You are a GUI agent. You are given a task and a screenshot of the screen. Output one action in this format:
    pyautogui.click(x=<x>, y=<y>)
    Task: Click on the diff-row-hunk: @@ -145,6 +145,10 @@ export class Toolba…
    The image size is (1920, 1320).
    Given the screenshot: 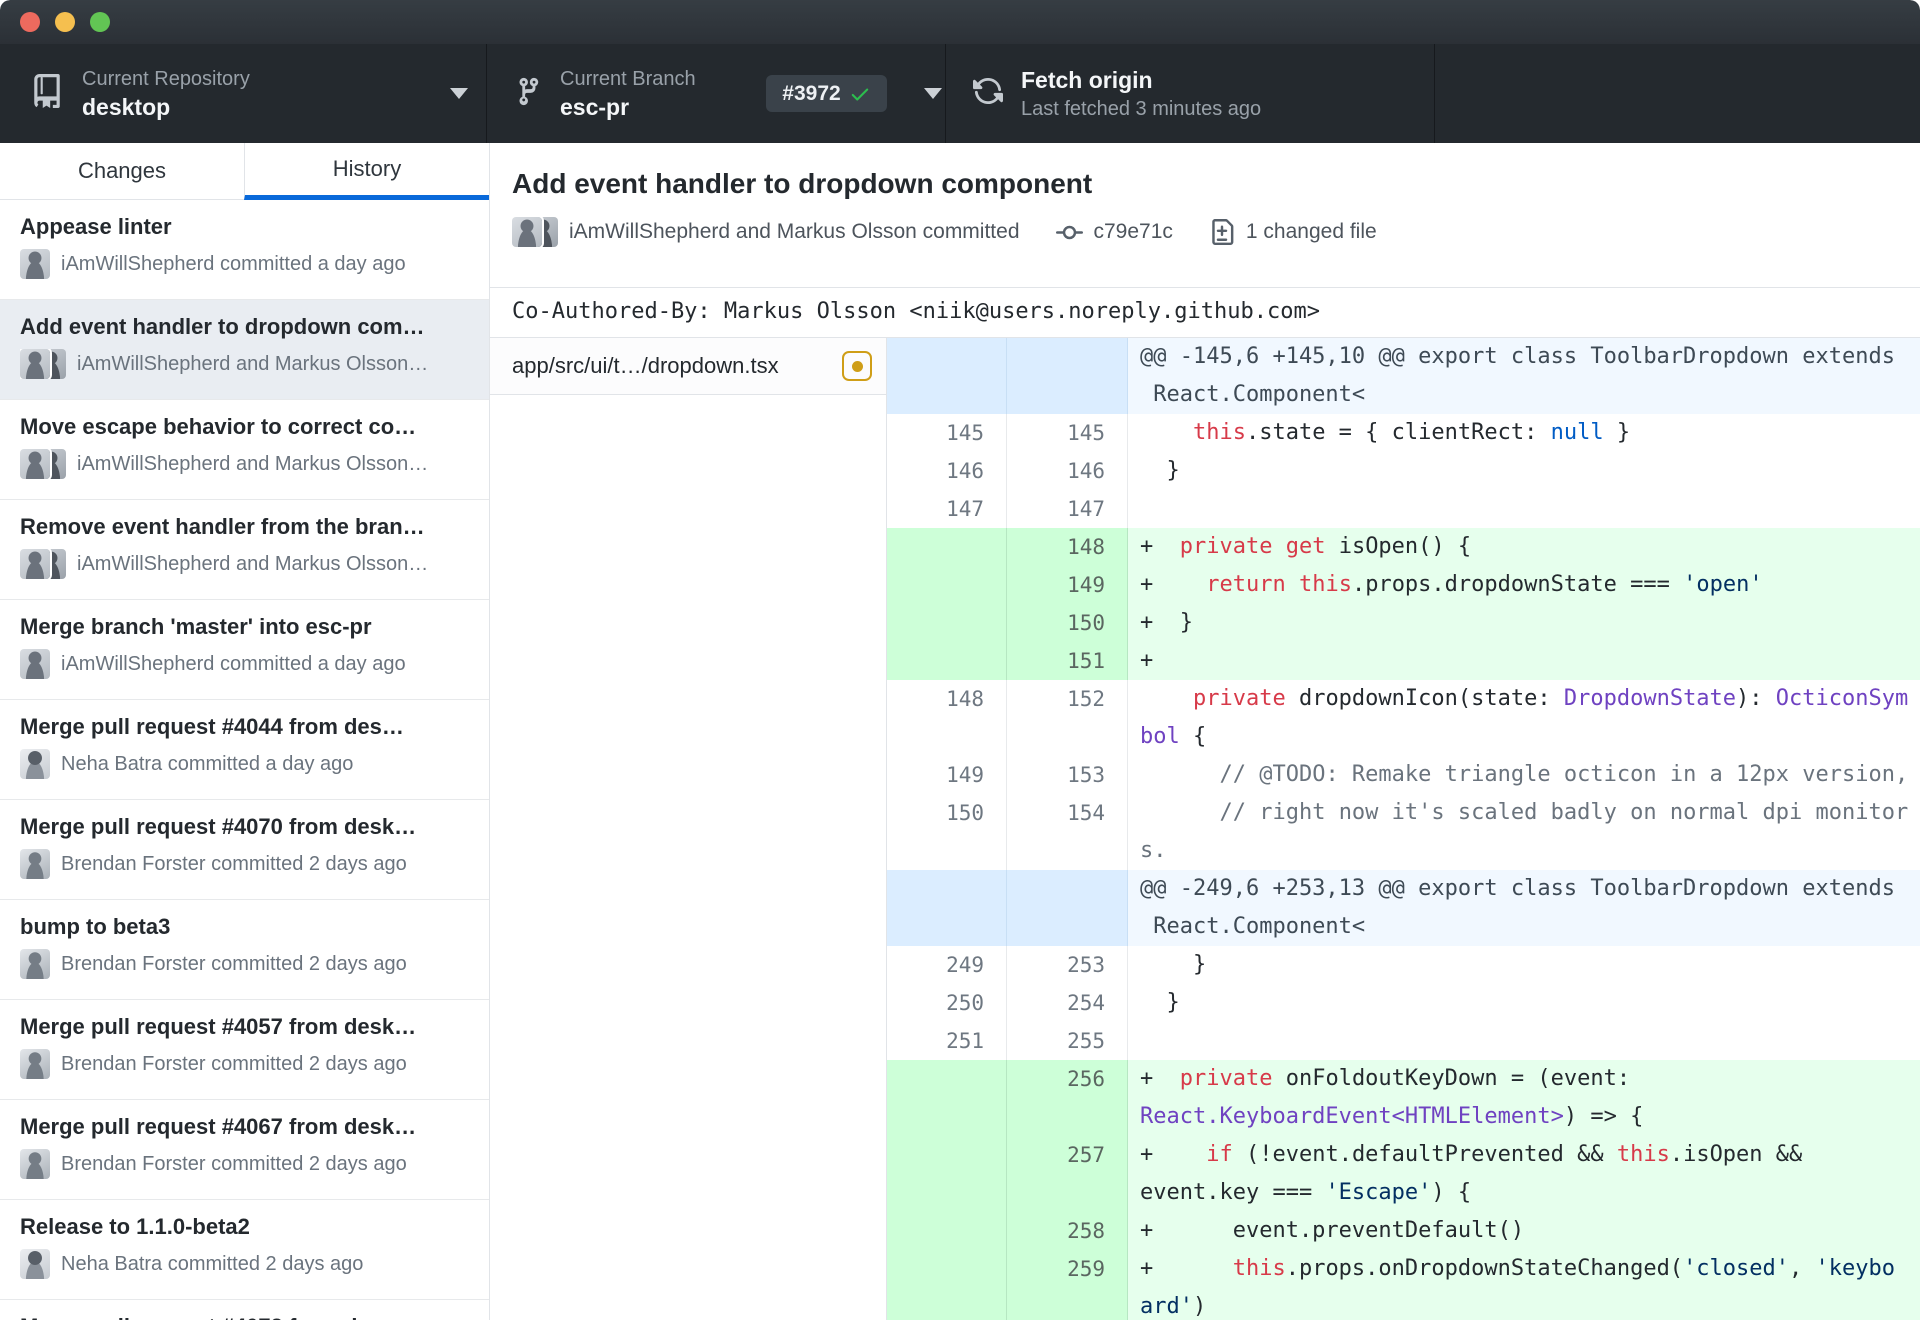 What is the action you would take?
    pyautogui.click(x=1403, y=376)
    